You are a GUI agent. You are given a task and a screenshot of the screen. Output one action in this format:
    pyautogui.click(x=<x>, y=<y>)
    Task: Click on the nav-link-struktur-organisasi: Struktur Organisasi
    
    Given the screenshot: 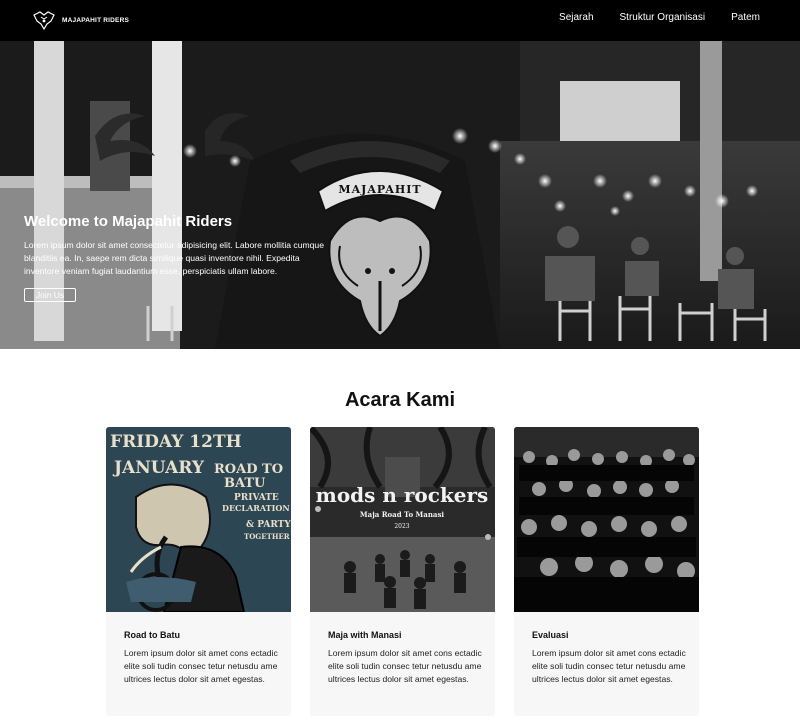 What is the action you would take?
    pyautogui.click(x=663, y=17)
    